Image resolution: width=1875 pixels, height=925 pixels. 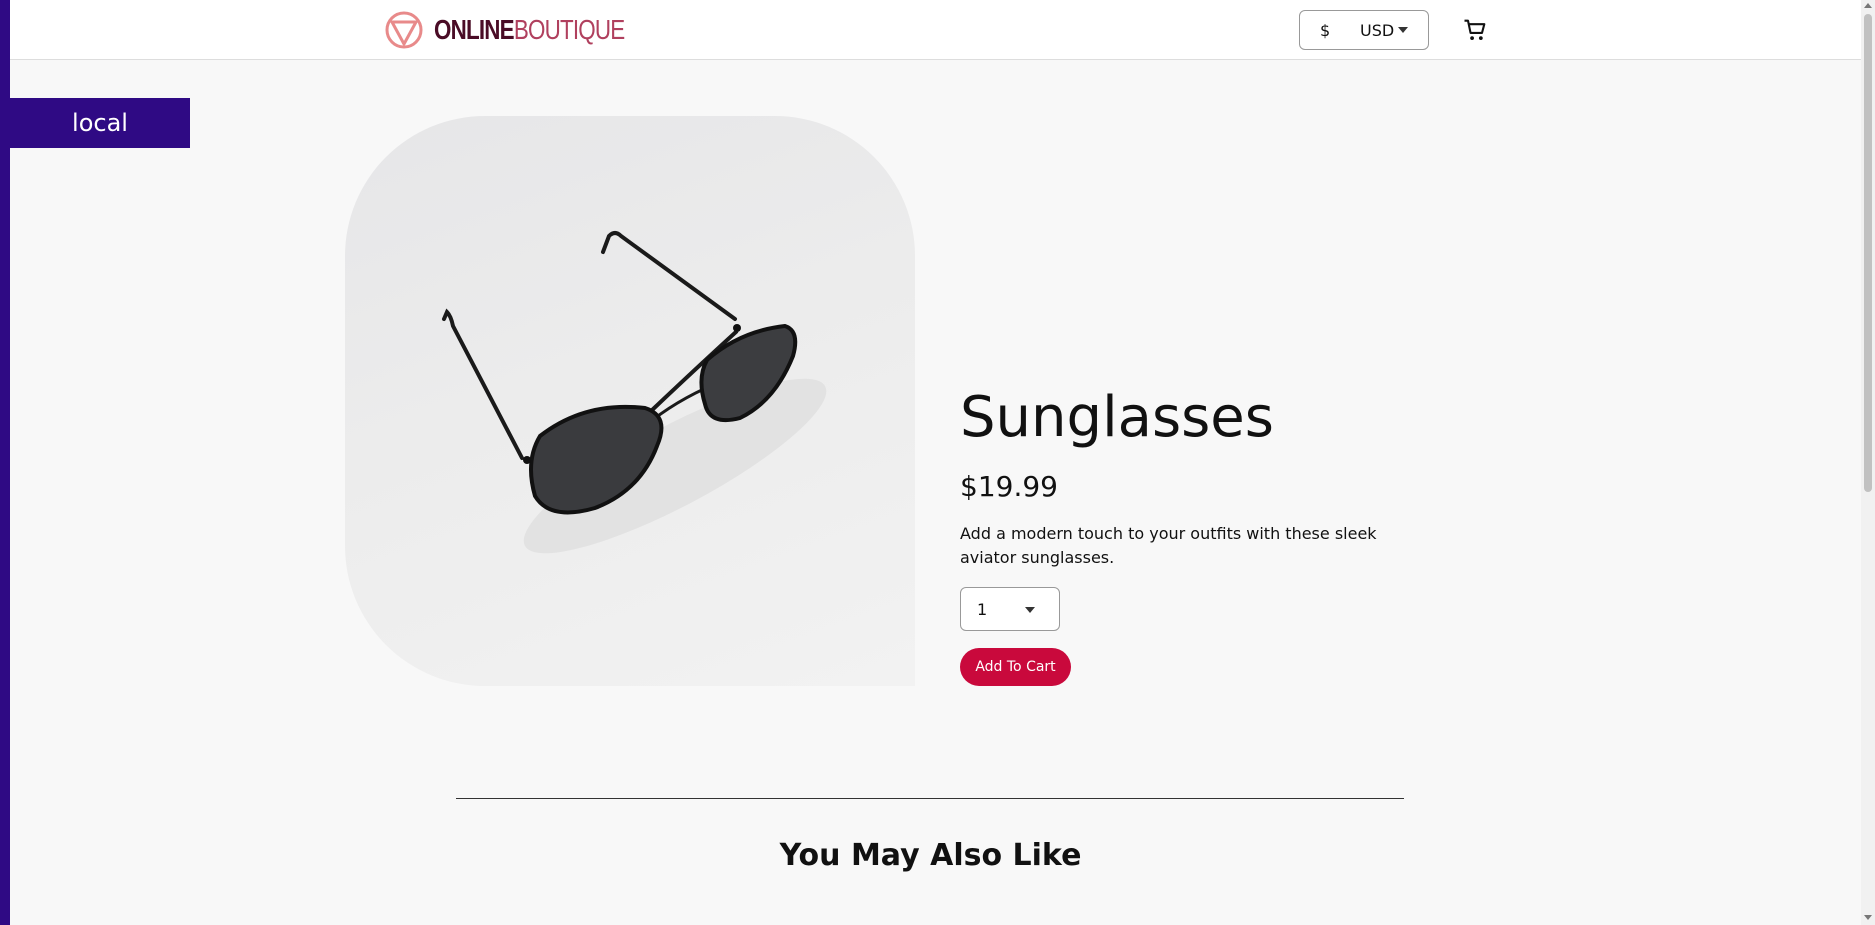 What do you see at coordinates (5, 462) in the screenshot?
I see `left-accent-bar` at bounding box center [5, 462].